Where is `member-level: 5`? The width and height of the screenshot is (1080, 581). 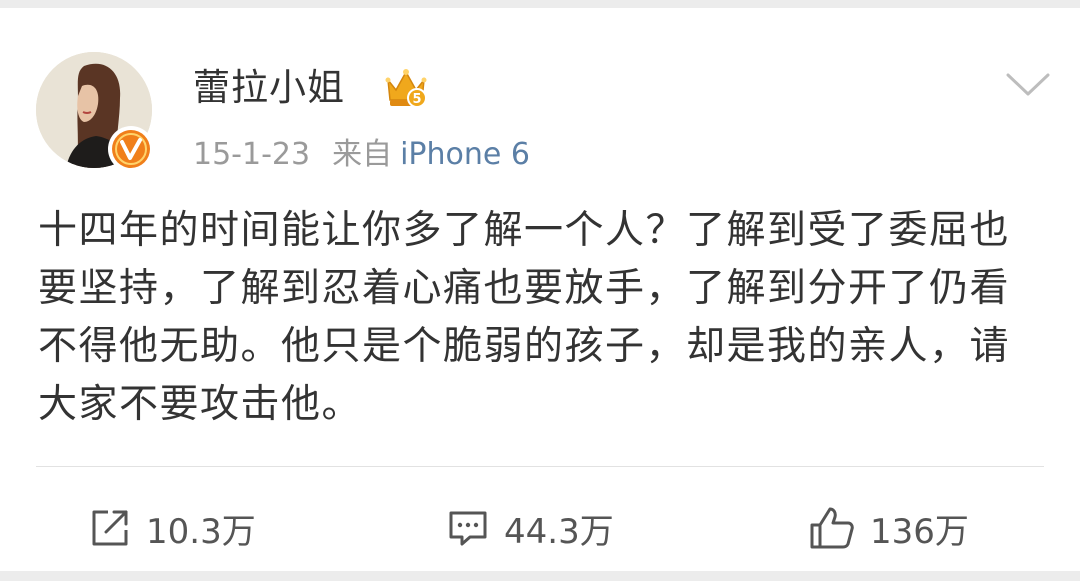 member-level: 5 is located at coordinates (416, 99).